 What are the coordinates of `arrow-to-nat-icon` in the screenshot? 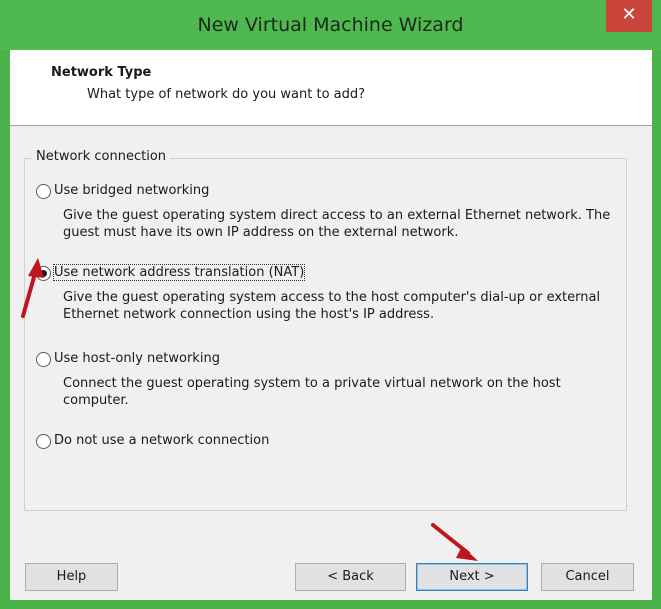 It's located at (32, 288).